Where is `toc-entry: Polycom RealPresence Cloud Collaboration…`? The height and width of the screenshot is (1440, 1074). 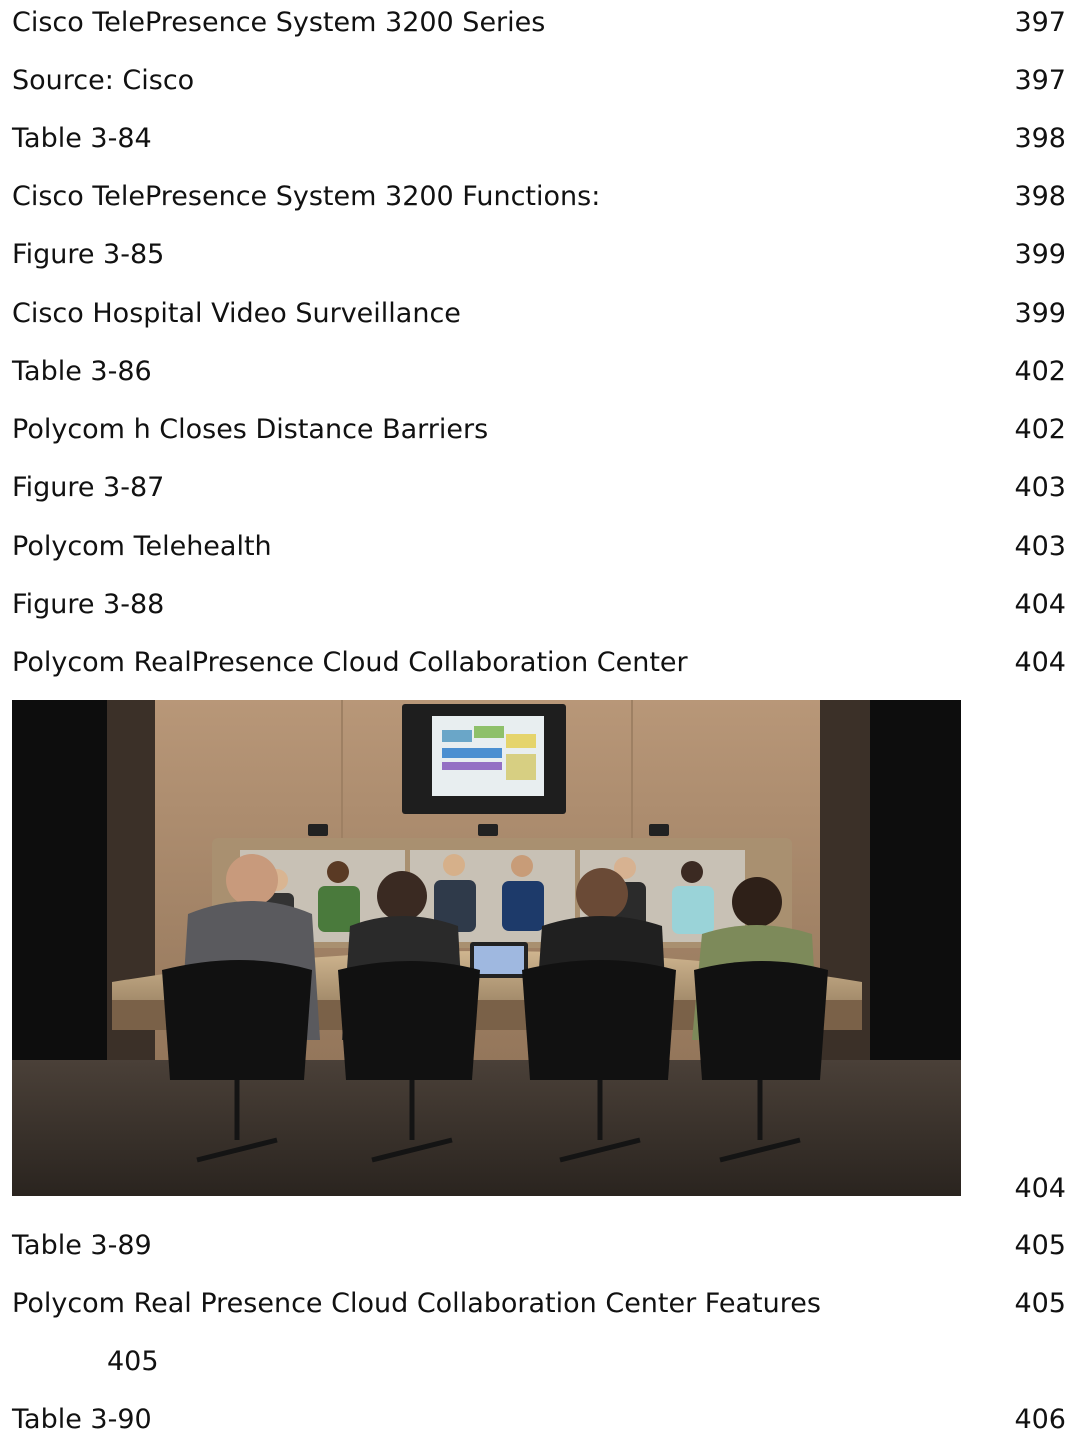
toc-entry: Polycom RealPresence Cloud Collaboration… is located at coordinates (539, 663).